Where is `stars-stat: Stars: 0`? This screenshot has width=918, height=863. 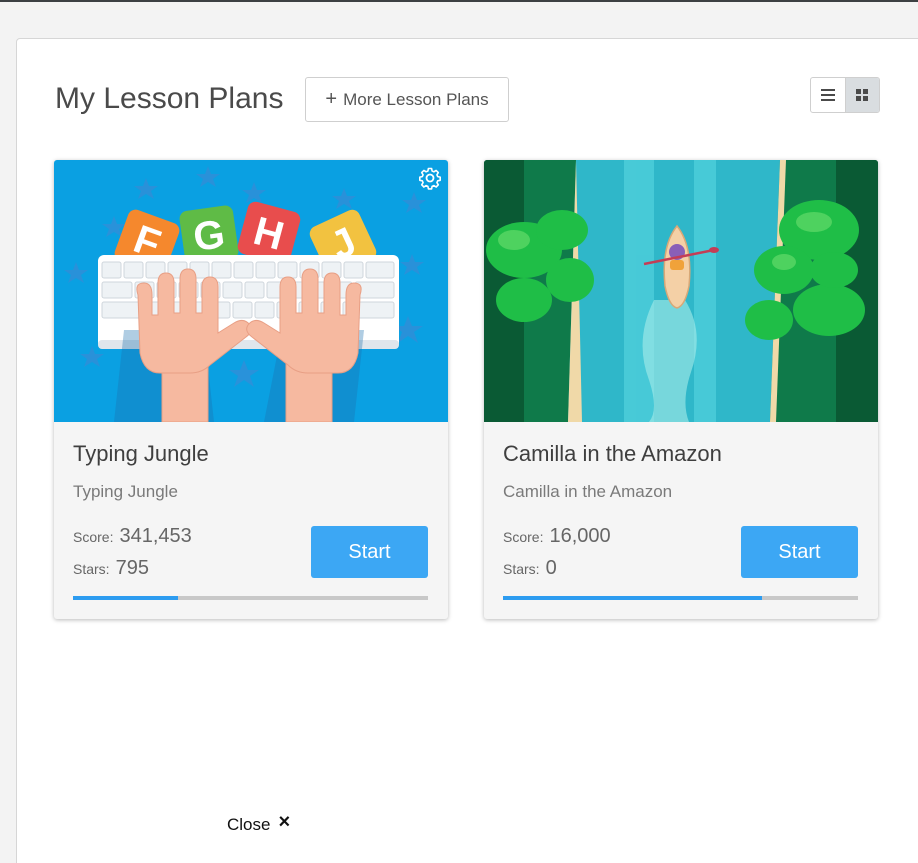 stars-stat: Stars: 0 is located at coordinates (530, 568).